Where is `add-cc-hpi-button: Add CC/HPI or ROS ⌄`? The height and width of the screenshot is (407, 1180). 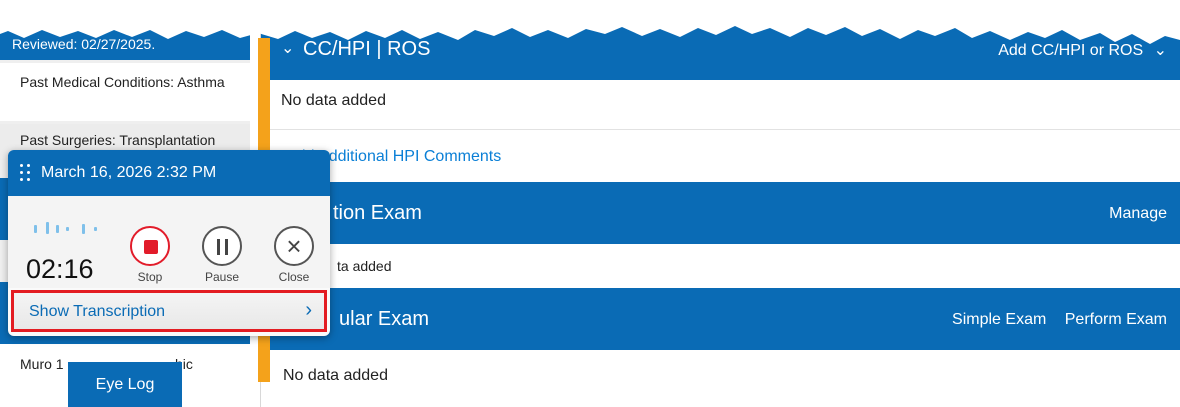
add-cc-hpi-button: Add CC/HPI or ROS ⌄ is located at coordinates (1075, 50).